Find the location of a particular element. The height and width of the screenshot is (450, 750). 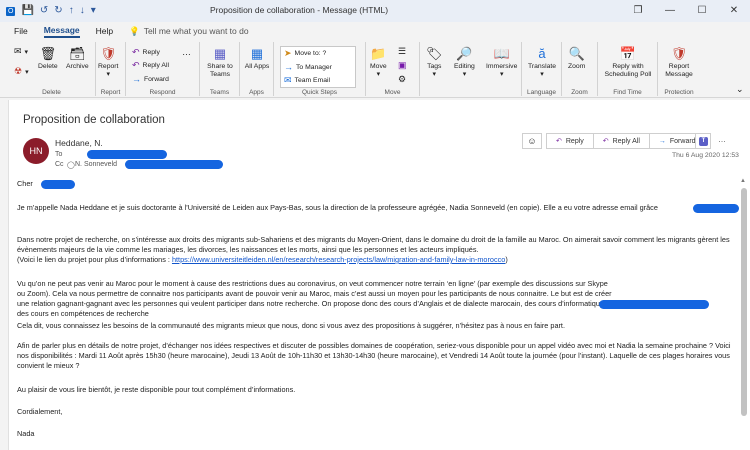

reply-button: ↶ Reply is located at coordinates (146, 52).